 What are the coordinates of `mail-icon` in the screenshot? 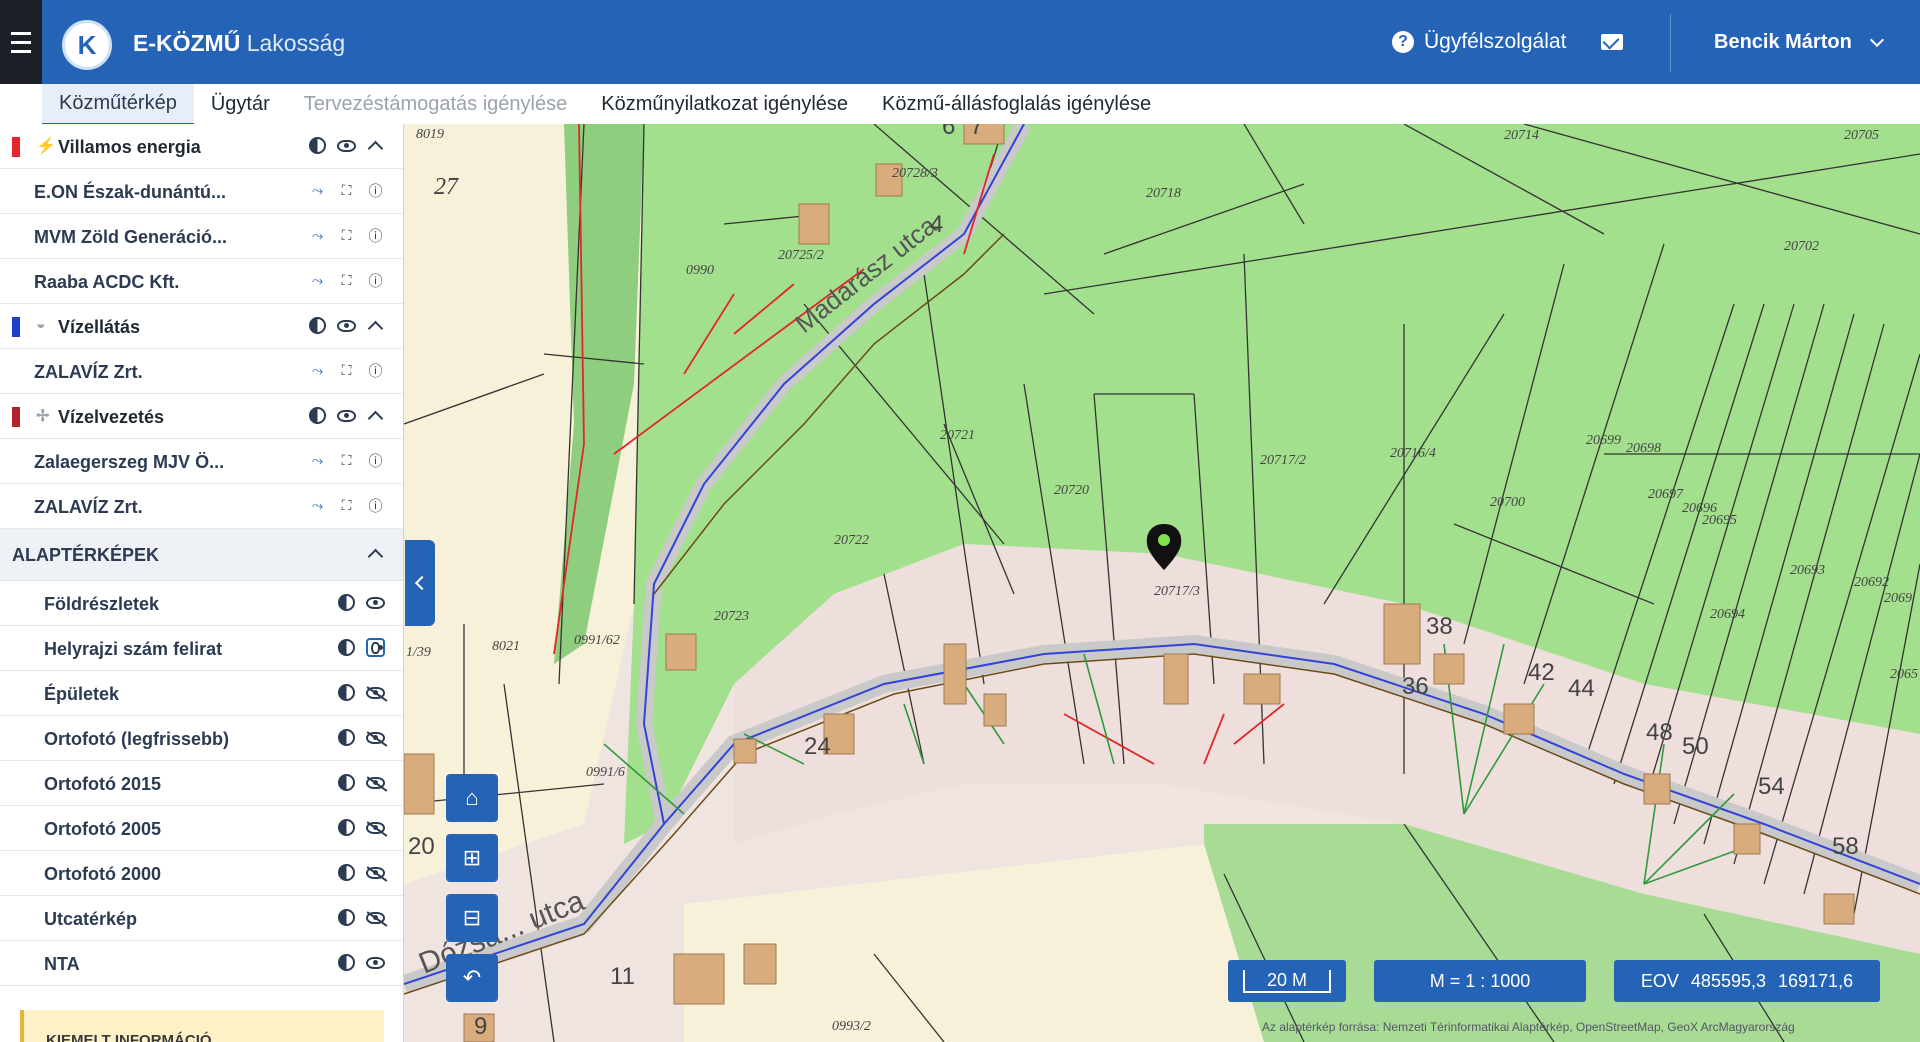 It's located at (1612, 42).